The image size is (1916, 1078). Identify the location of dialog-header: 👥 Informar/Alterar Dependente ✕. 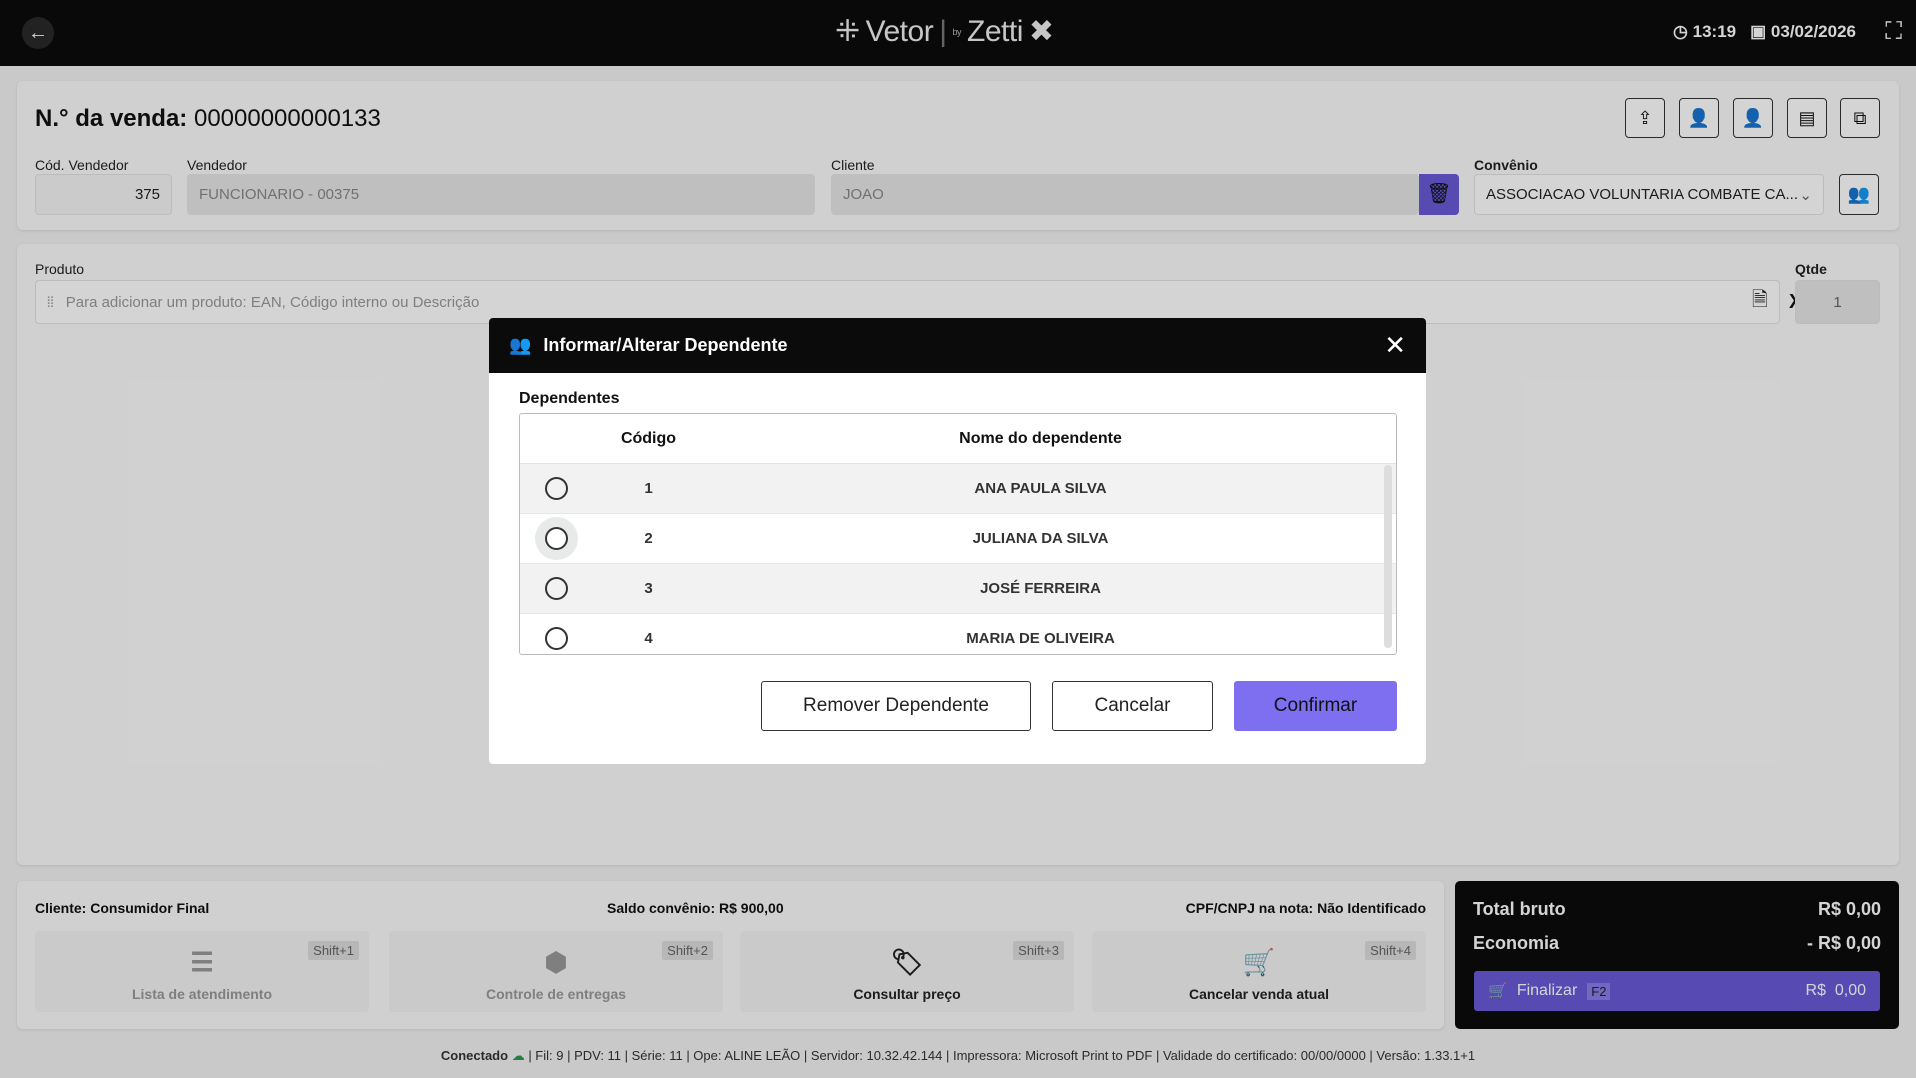
(957, 345).